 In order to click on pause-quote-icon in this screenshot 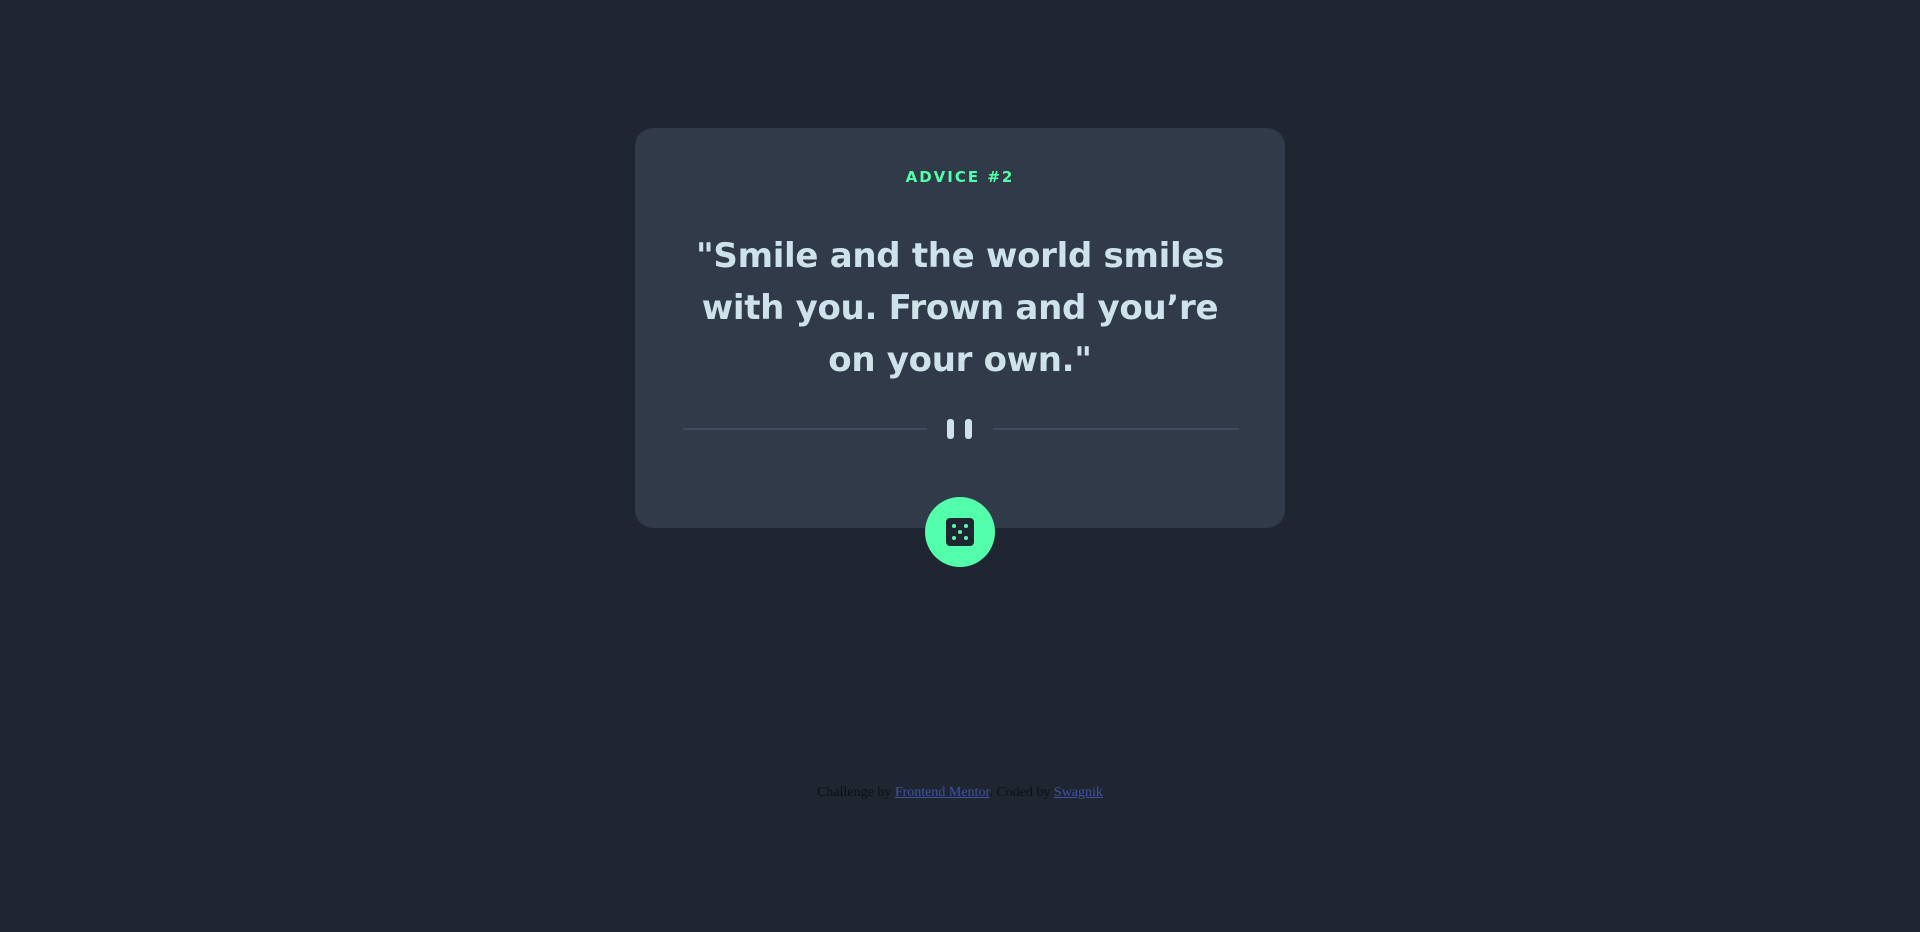, I will do `click(959, 429)`.